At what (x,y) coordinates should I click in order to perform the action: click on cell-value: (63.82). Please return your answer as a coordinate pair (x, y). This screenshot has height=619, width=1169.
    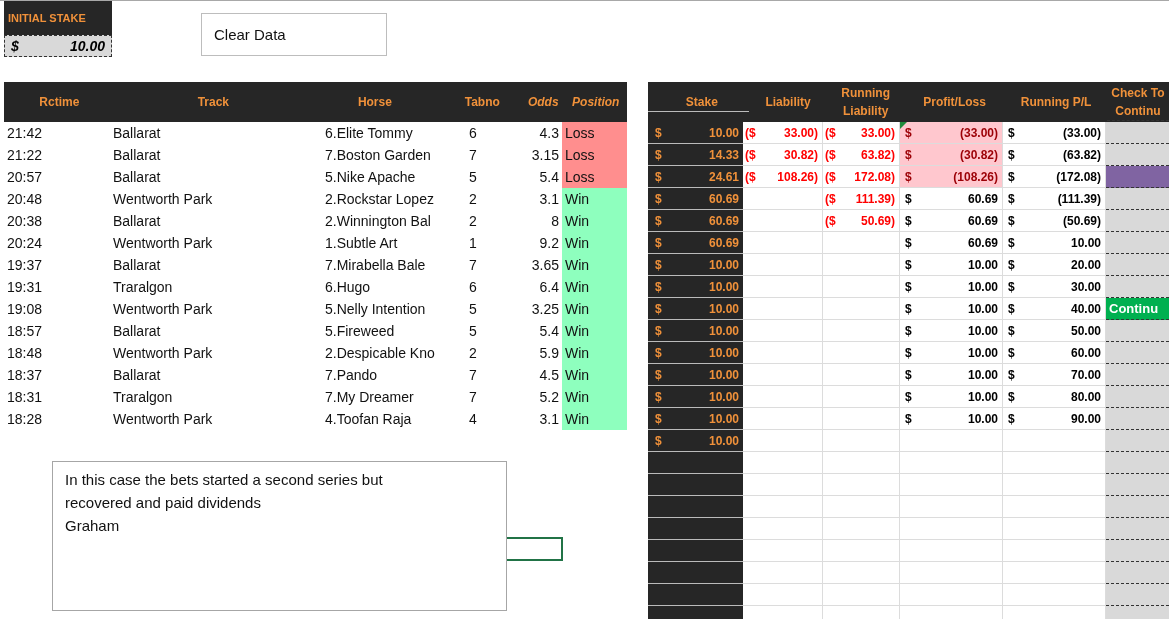
    Looking at the image, I should click on (1081, 154).